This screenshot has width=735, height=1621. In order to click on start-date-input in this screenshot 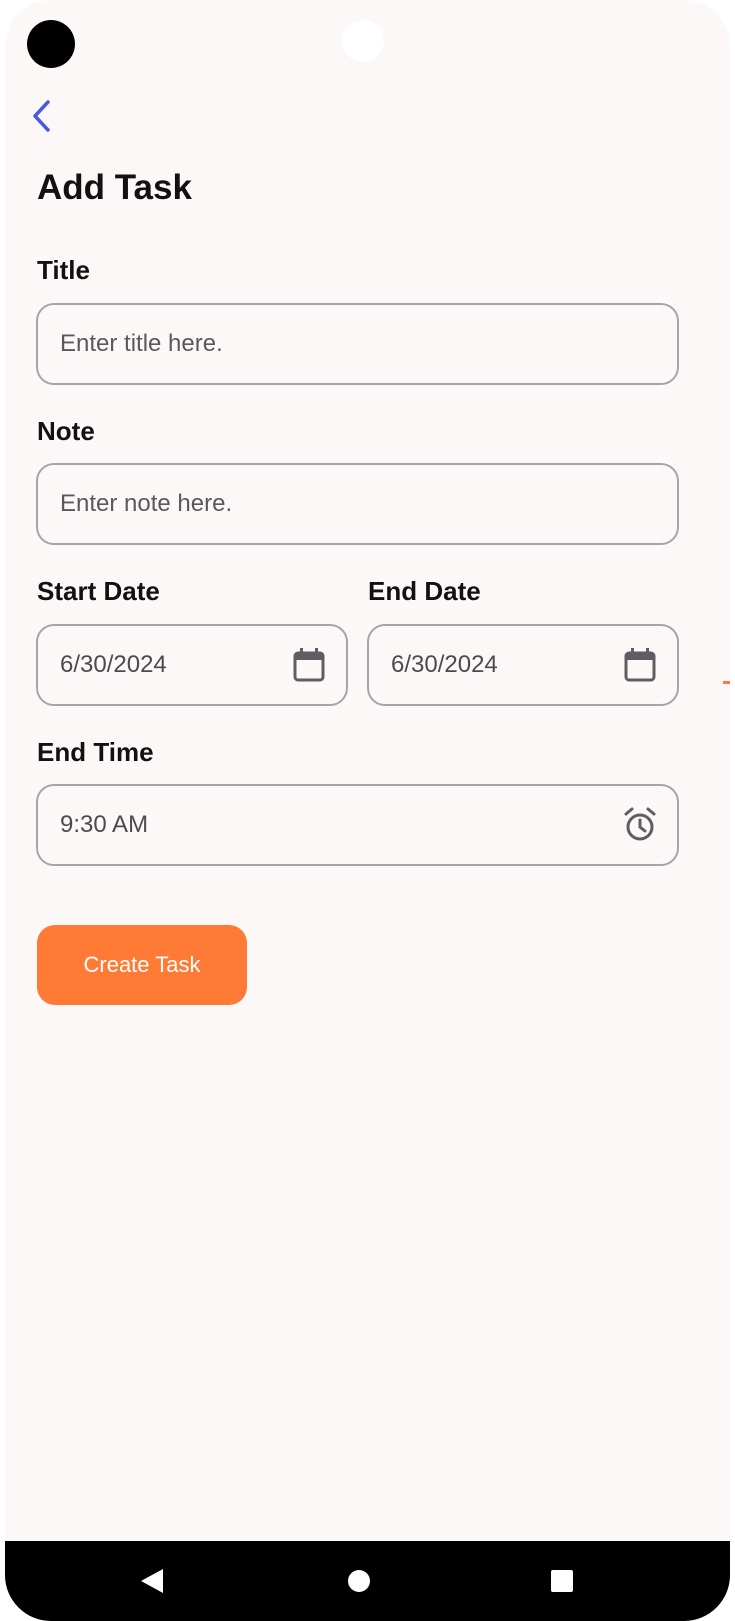, I will do `click(192, 665)`.